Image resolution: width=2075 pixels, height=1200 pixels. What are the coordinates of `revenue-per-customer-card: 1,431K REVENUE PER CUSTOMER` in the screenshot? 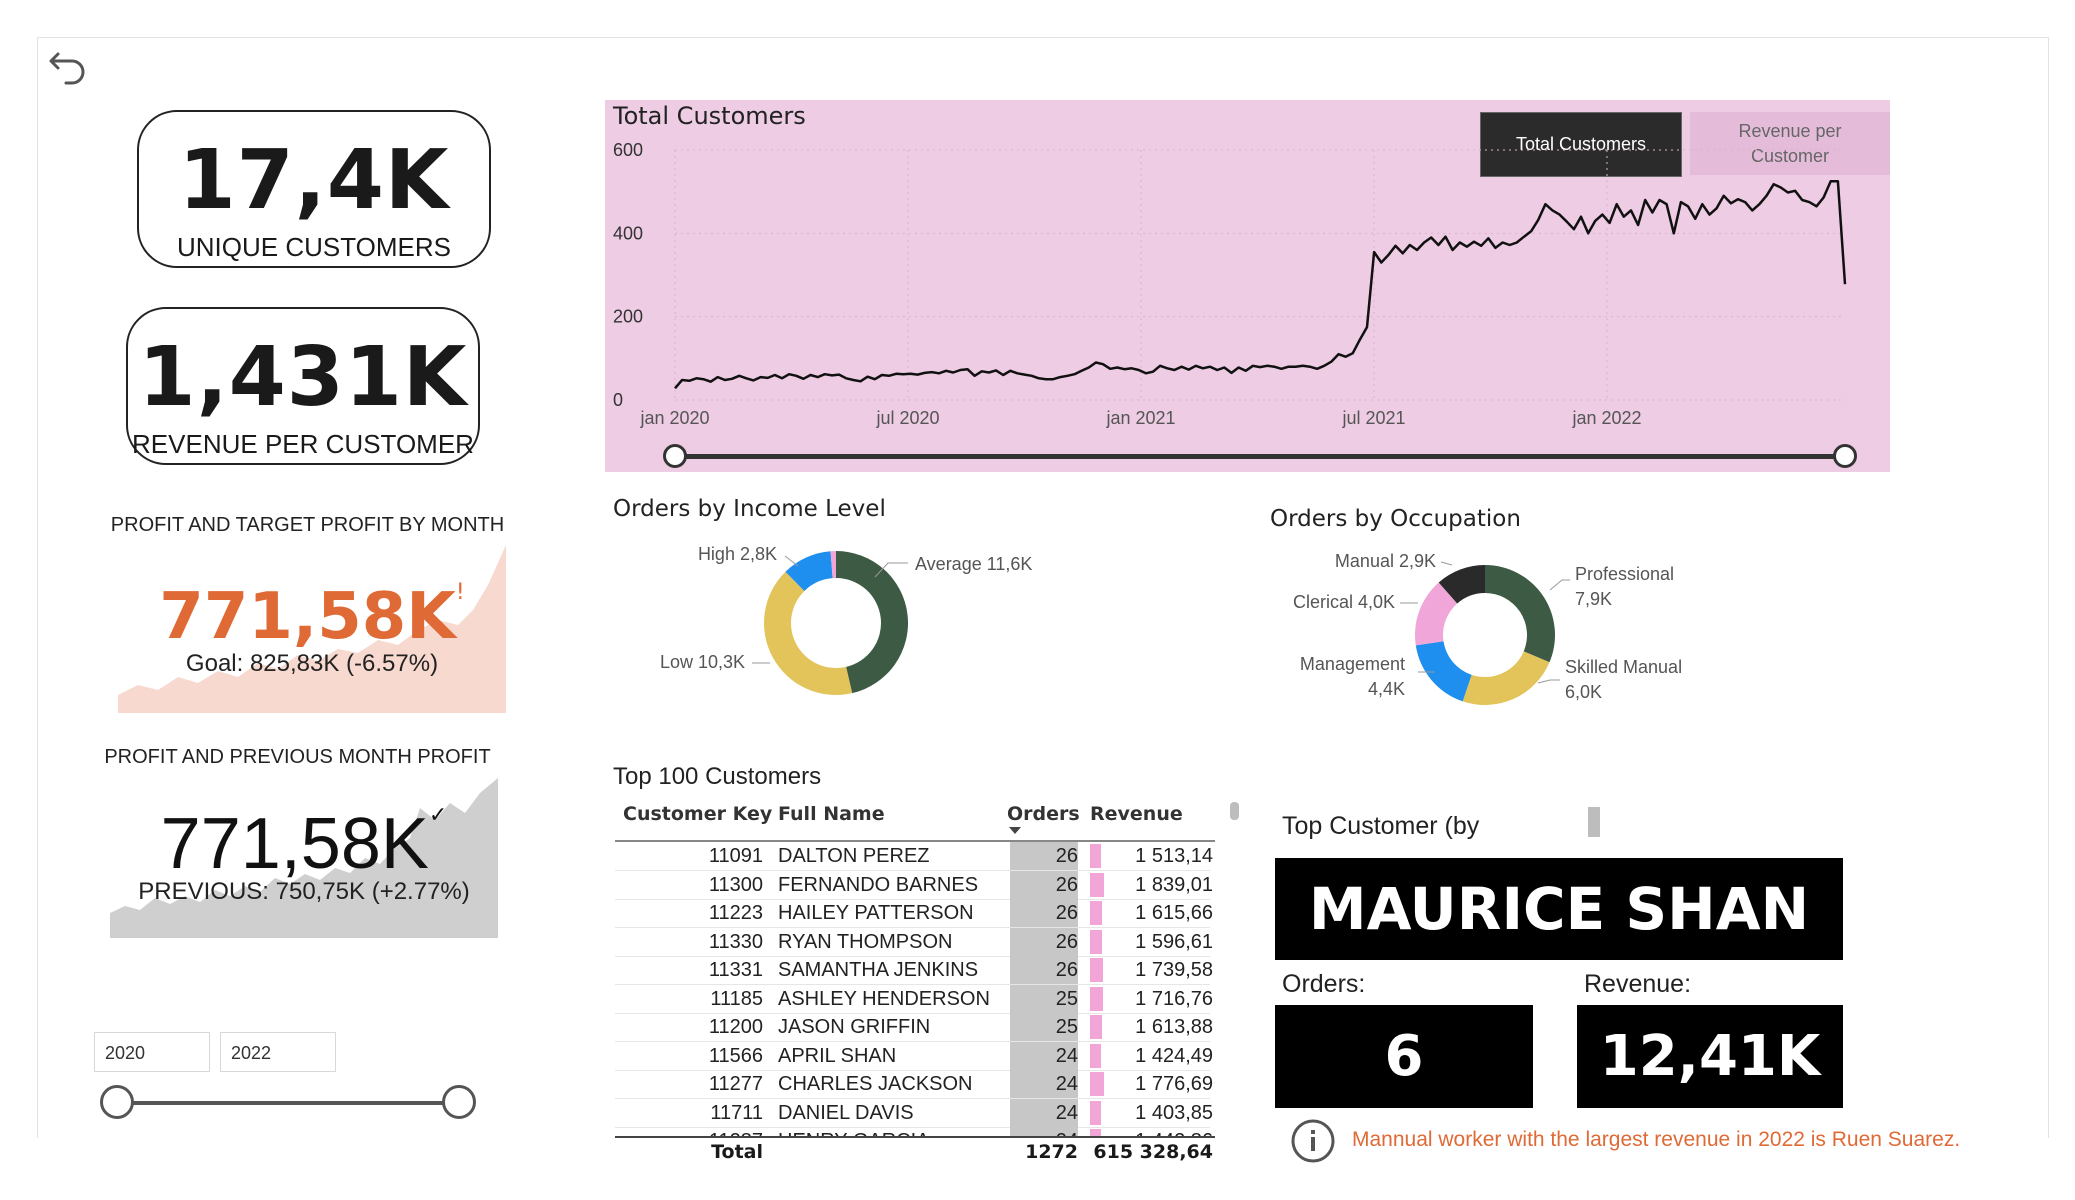 It's located at (303, 386).